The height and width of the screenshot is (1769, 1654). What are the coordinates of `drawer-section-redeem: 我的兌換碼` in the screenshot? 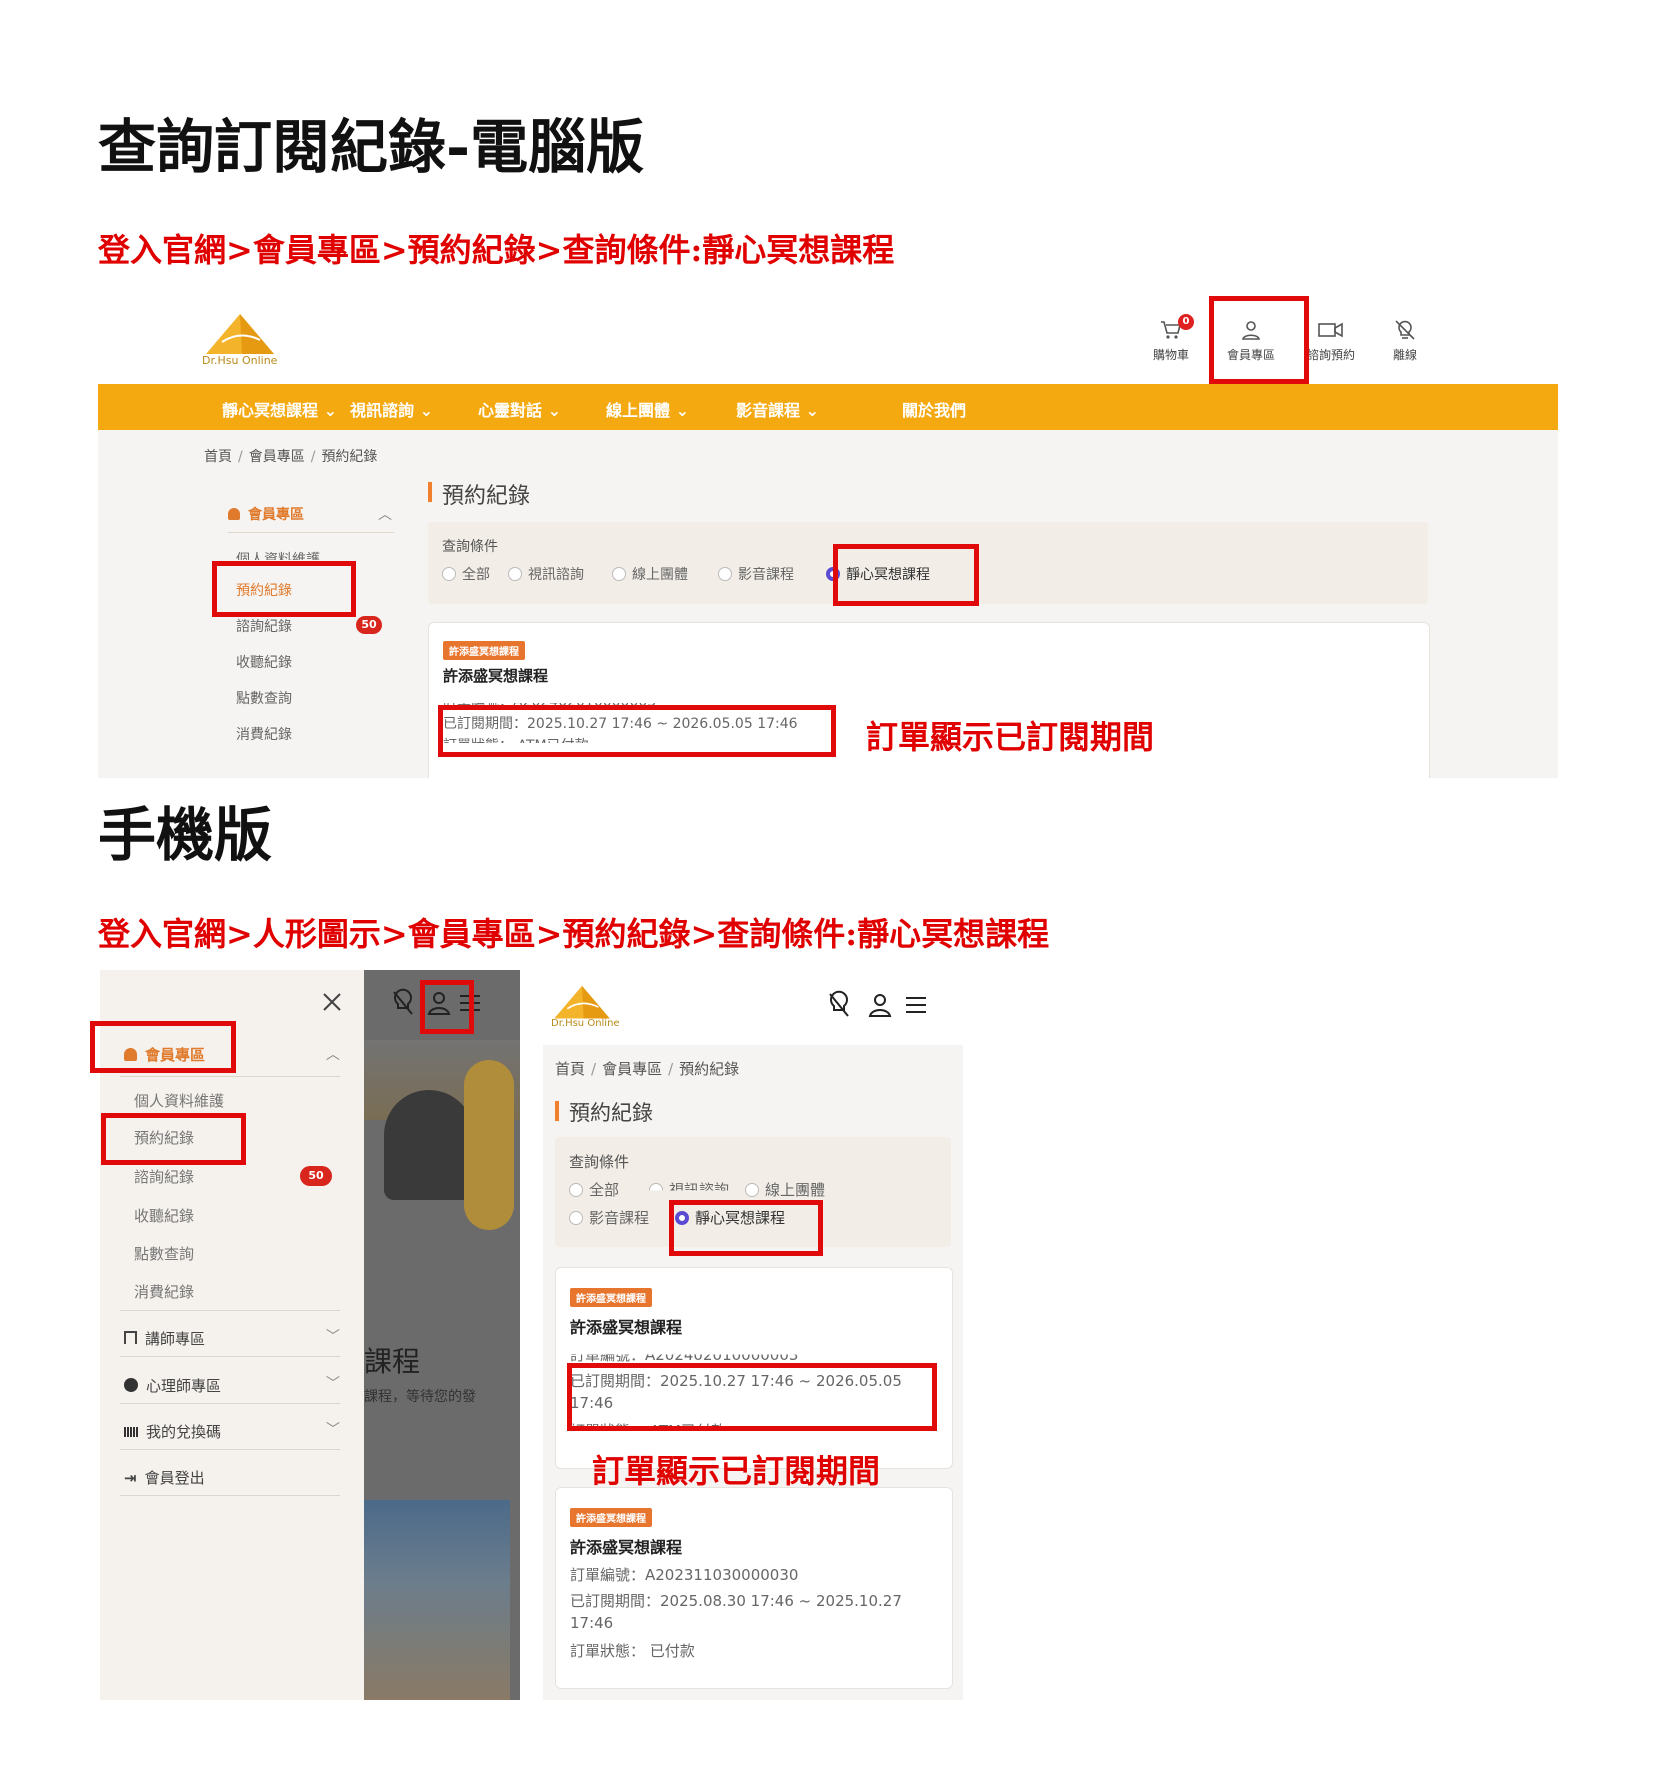 It's located at (172, 1431).